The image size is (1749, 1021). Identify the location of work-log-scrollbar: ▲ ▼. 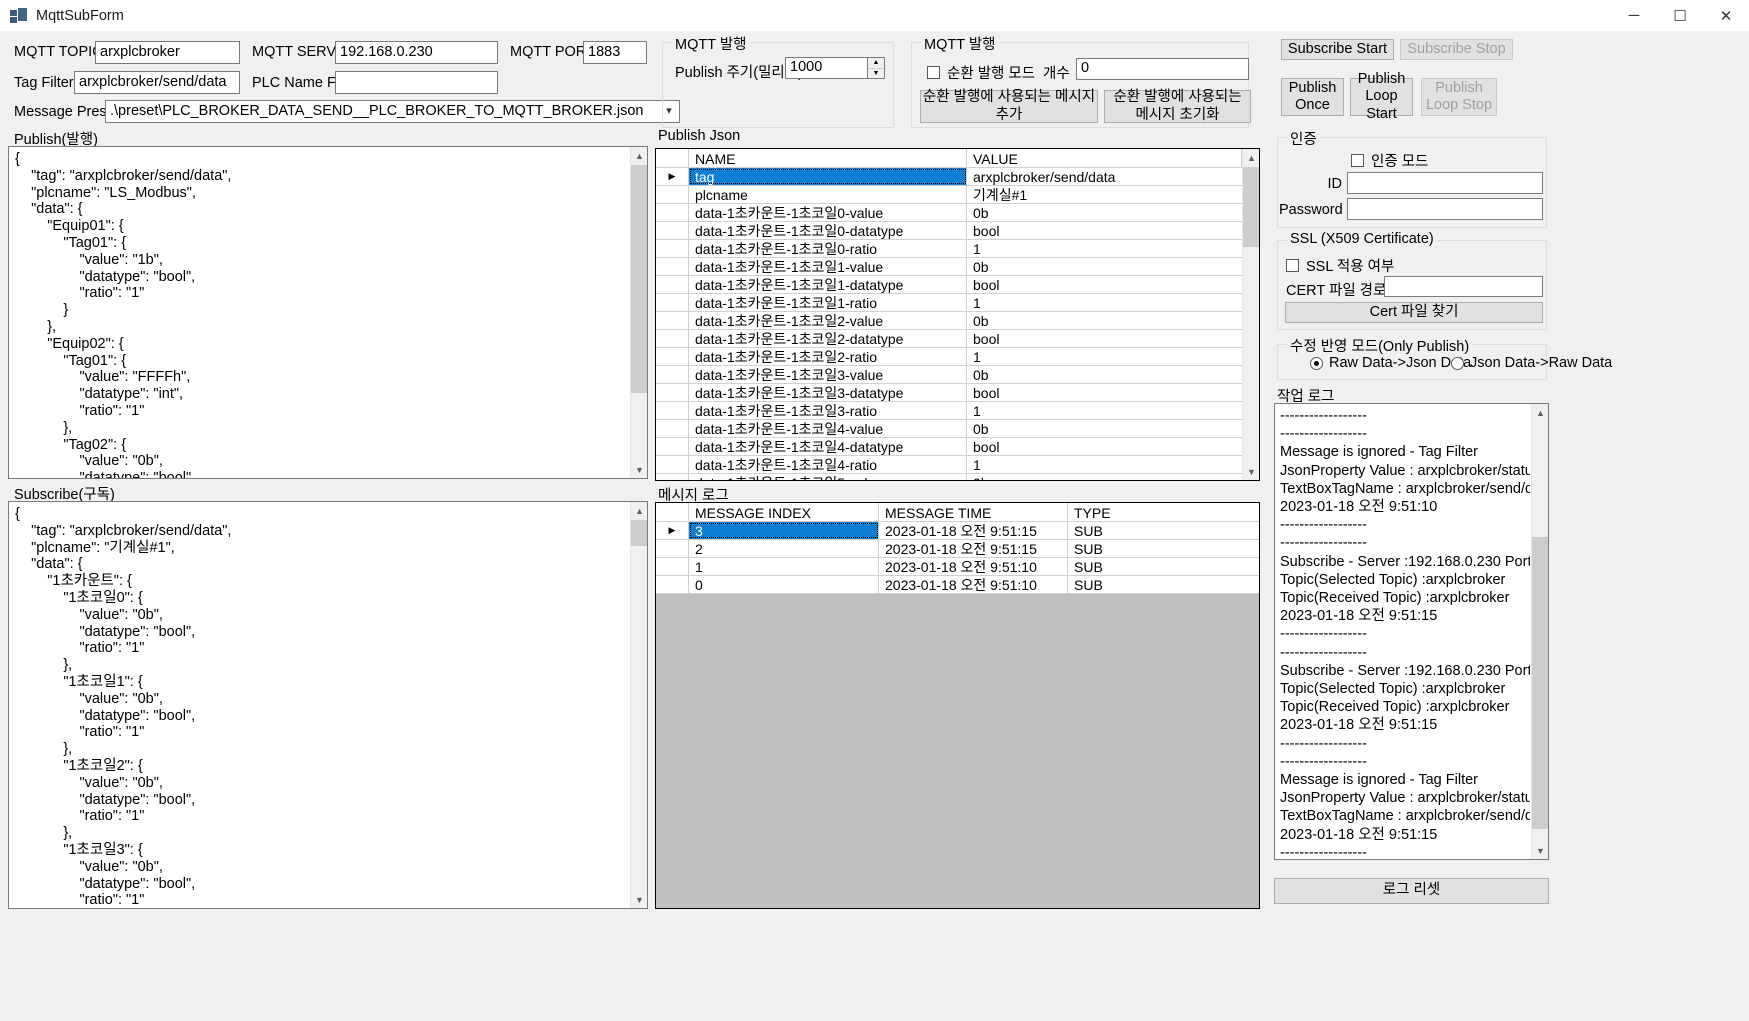
(1539, 631).